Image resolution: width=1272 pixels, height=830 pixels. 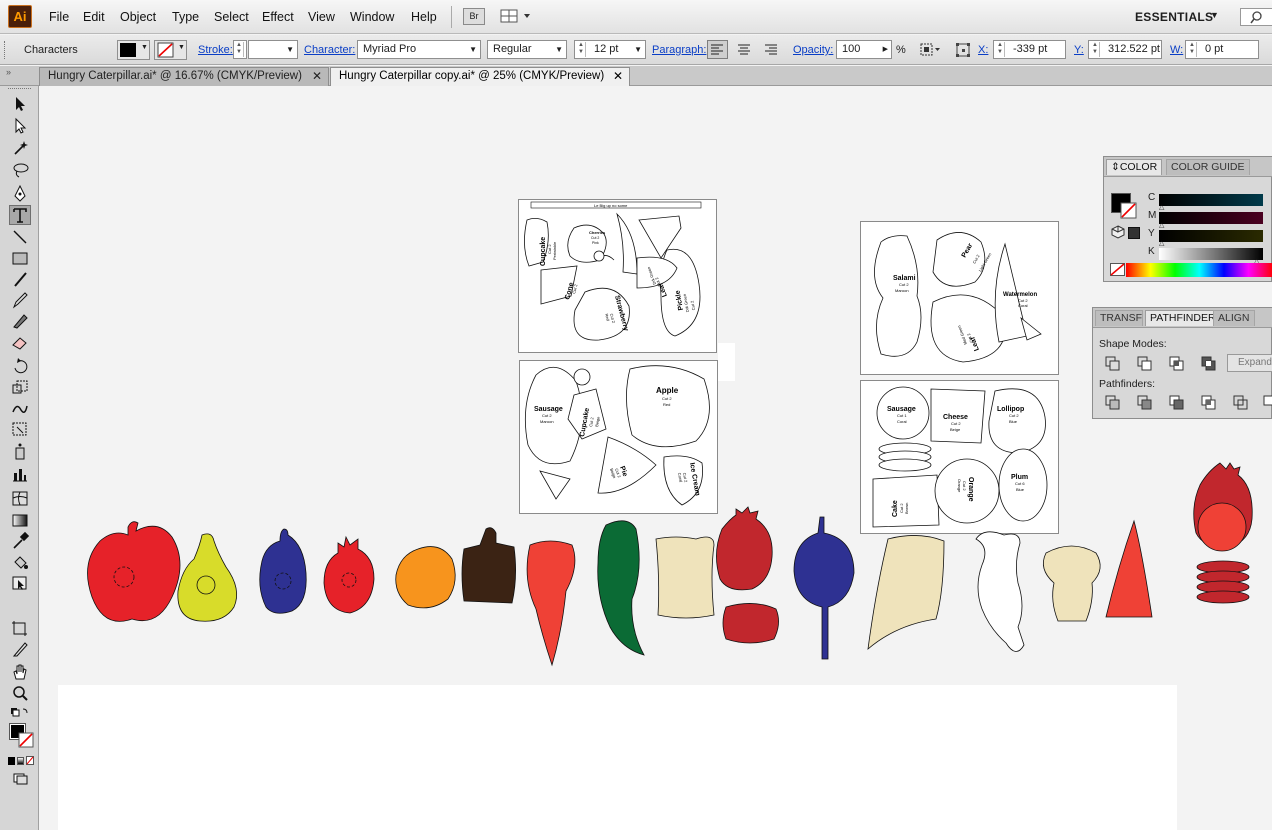 I want to click on intersect-button, so click(x=1176, y=362).